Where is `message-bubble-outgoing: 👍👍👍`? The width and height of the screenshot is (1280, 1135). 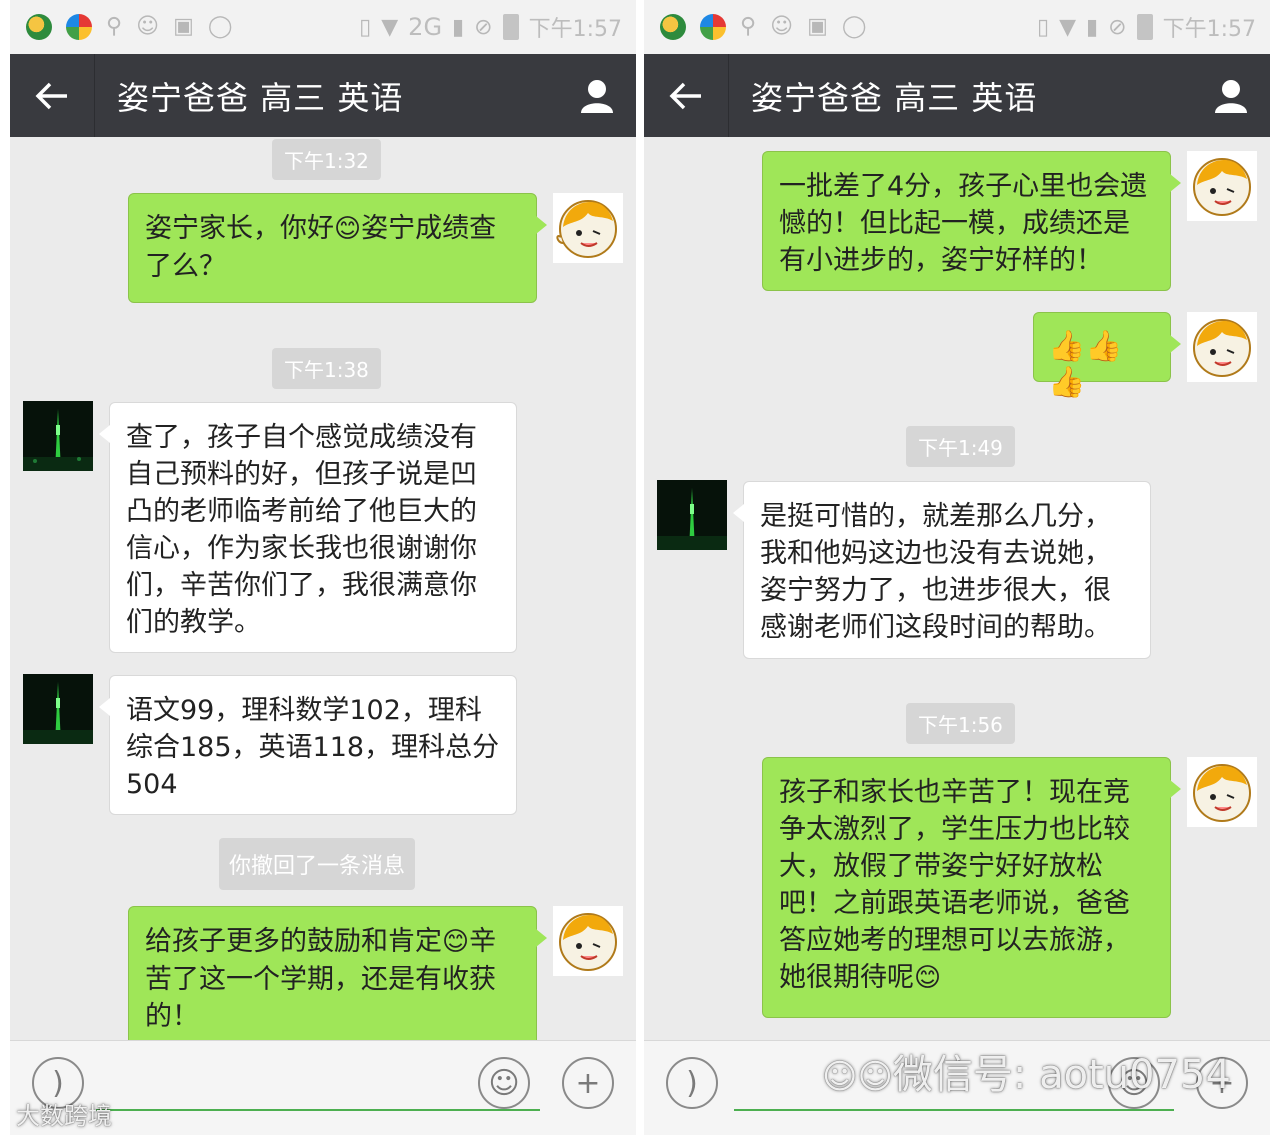
message-bubble-outgoing: 👍👍👍 is located at coordinates (1107, 356).